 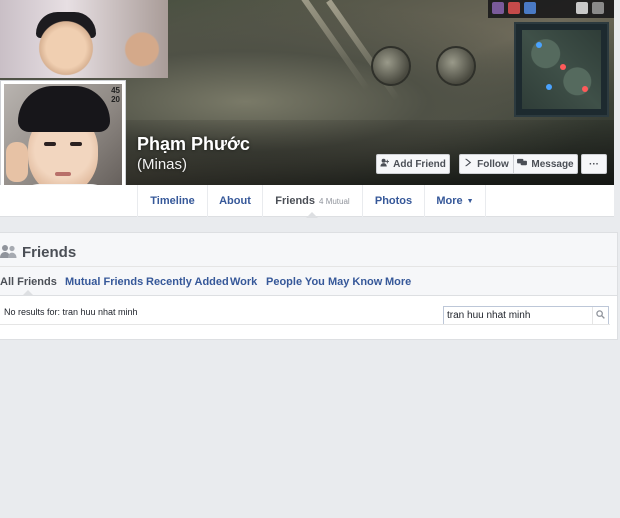 What do you see at coordinates (71, 312) in the screenshot?
I see `no-results-message: No results for: tran huu nhat minh` at bounding box center [71, 312].